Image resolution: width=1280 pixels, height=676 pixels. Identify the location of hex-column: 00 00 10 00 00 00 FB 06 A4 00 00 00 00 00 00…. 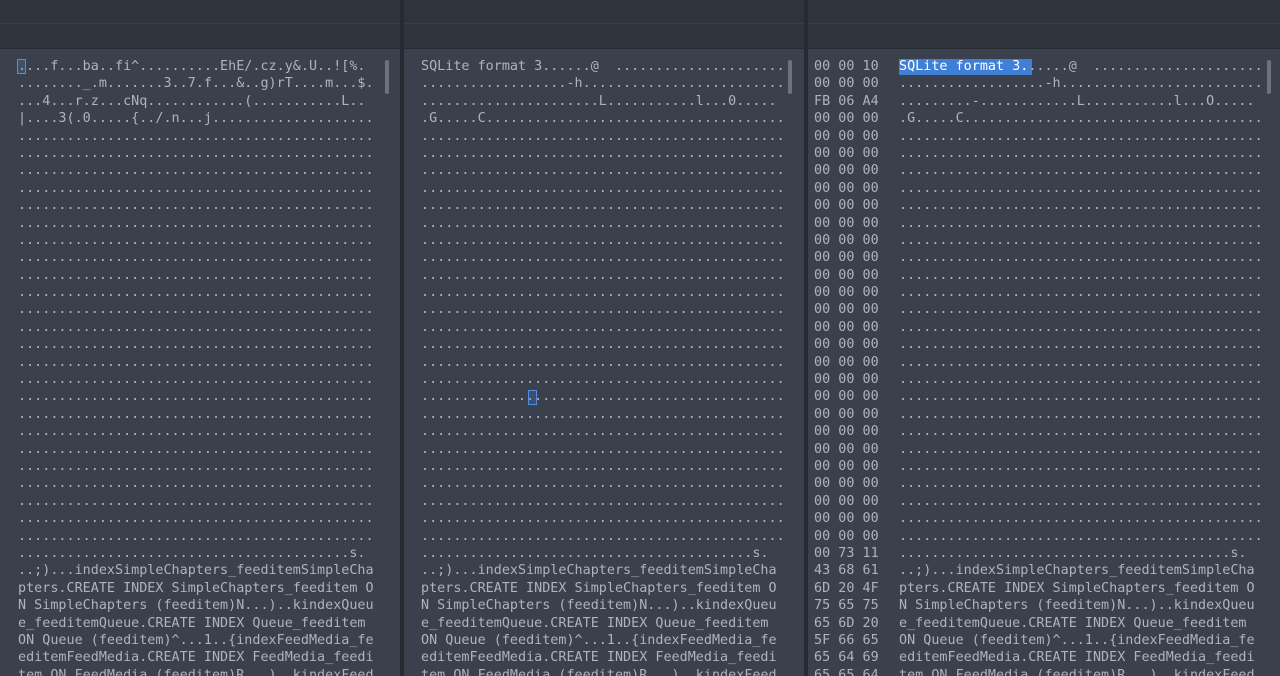
(846, 367).